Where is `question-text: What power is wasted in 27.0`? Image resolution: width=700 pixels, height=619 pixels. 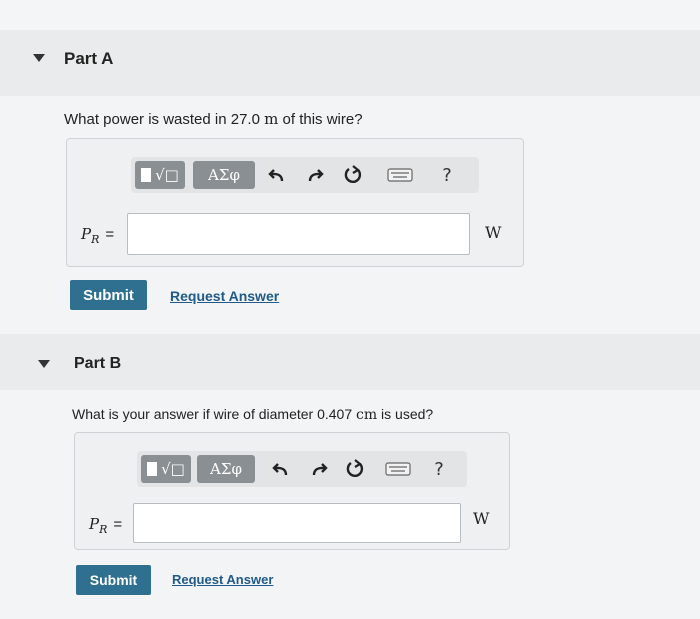
question-text: What power is wasted in 27.0 is located at coordinates (164, 119).